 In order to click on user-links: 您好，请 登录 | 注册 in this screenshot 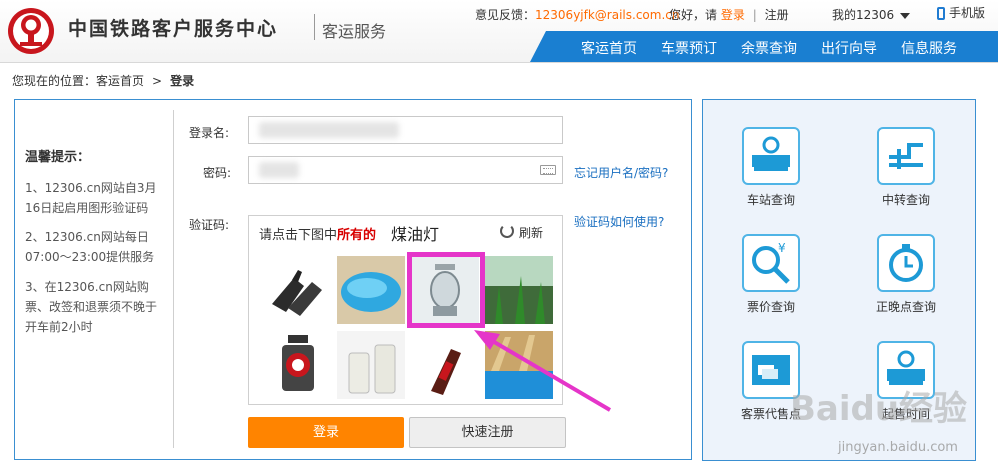, I will do `click(729, 14)`.